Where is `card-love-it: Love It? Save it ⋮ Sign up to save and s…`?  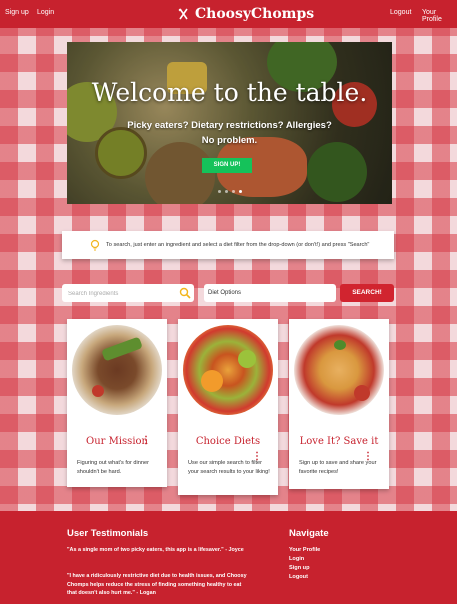
card-love-it: Love It? Save it ⋮ Sign up to save and s… is located at coordinates (339, 404).